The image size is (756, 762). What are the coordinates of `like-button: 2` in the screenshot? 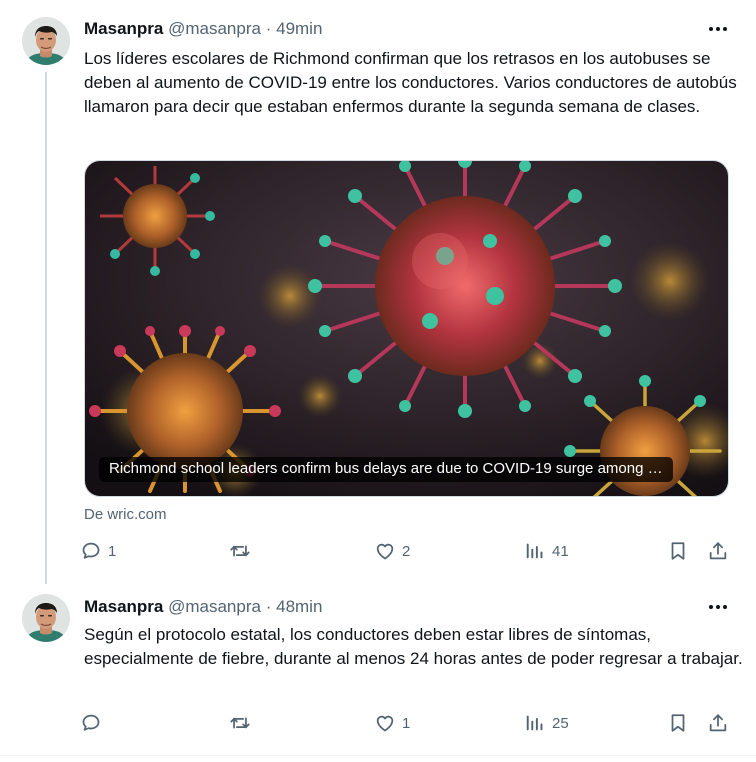 It's located at (392, 551).